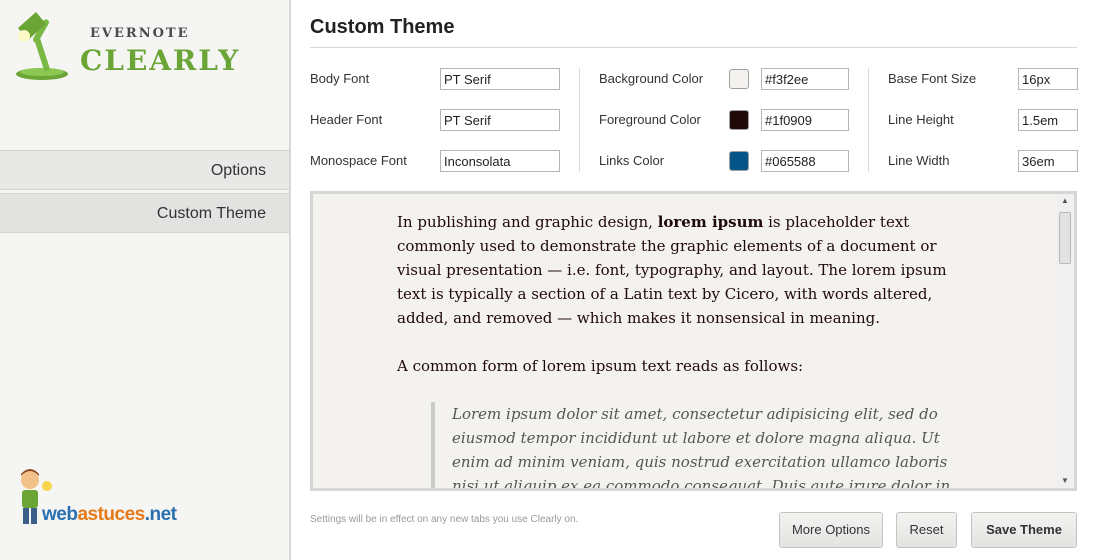 The height and width of the screenshot is (560, 1093). What do you see at coordinates (140, 33) in the screenshot?
I see `logo-evernote: EVERNOTE` at bounding box center [140, 33].